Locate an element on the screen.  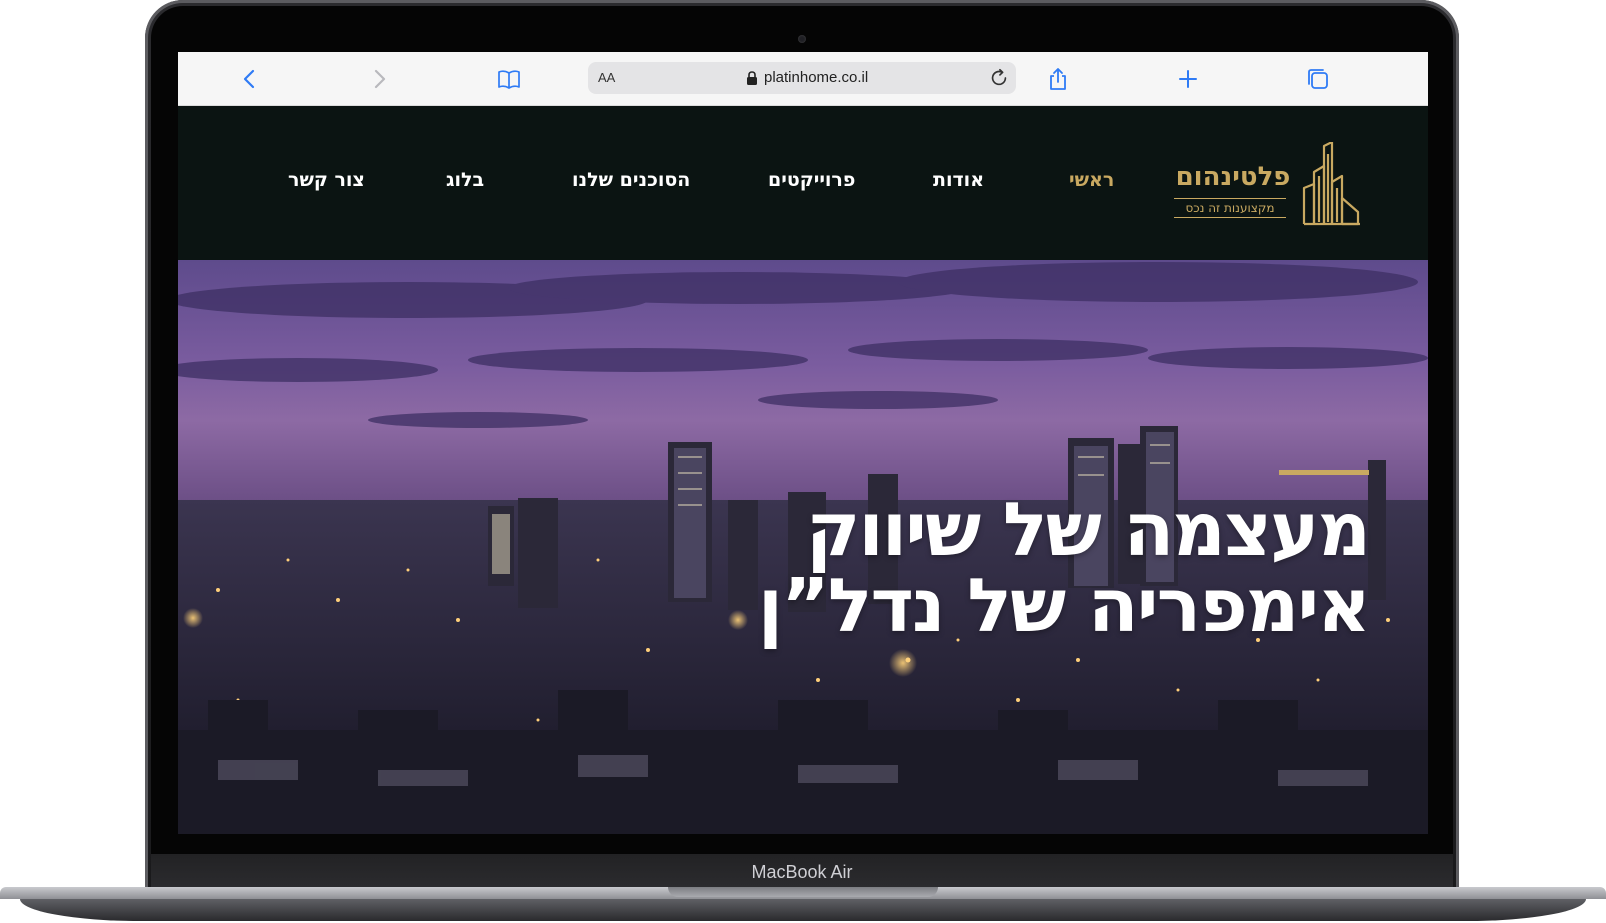
nav-agents: הסוכנים שלנו is located at coordinates (631, 180).